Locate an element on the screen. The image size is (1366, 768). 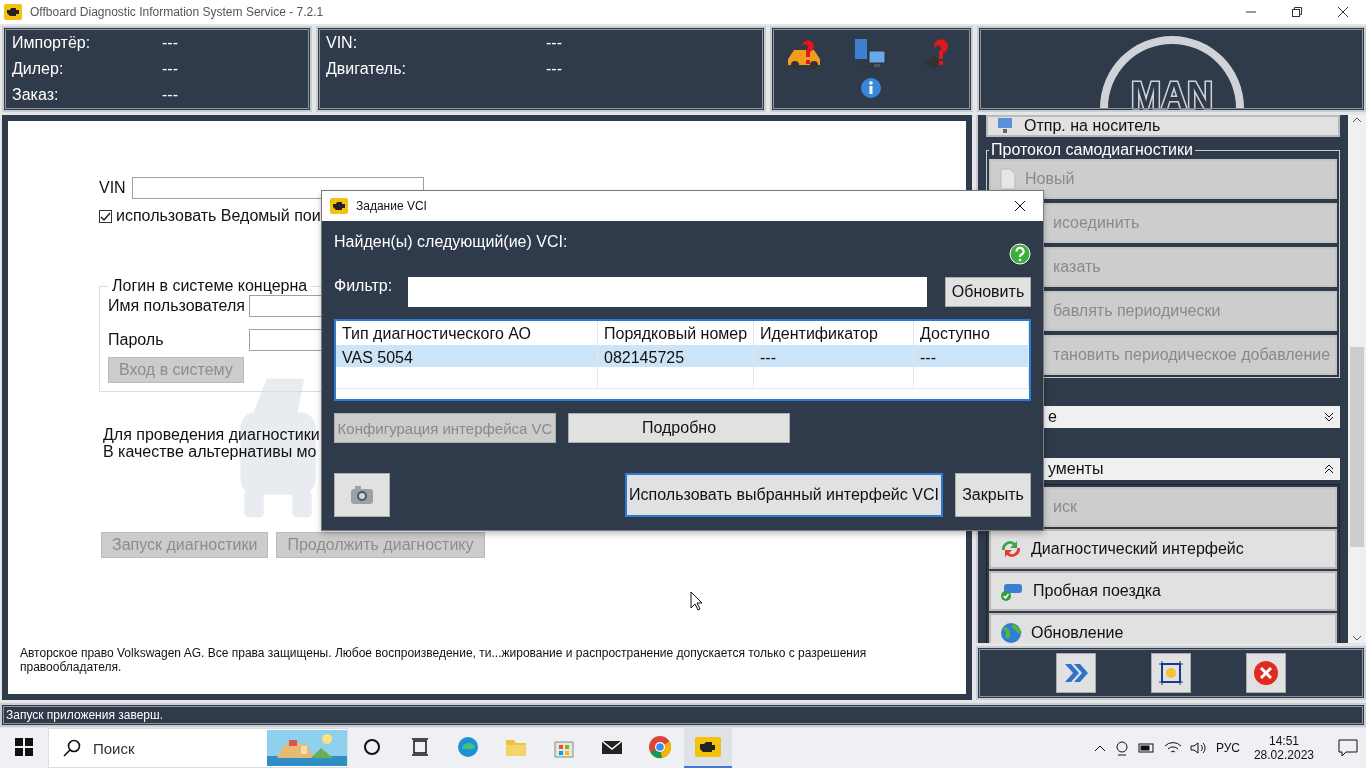
window-title: Offboard Diagnostic Information System Service - 7.2.1 is located at coordinates (177, 12).